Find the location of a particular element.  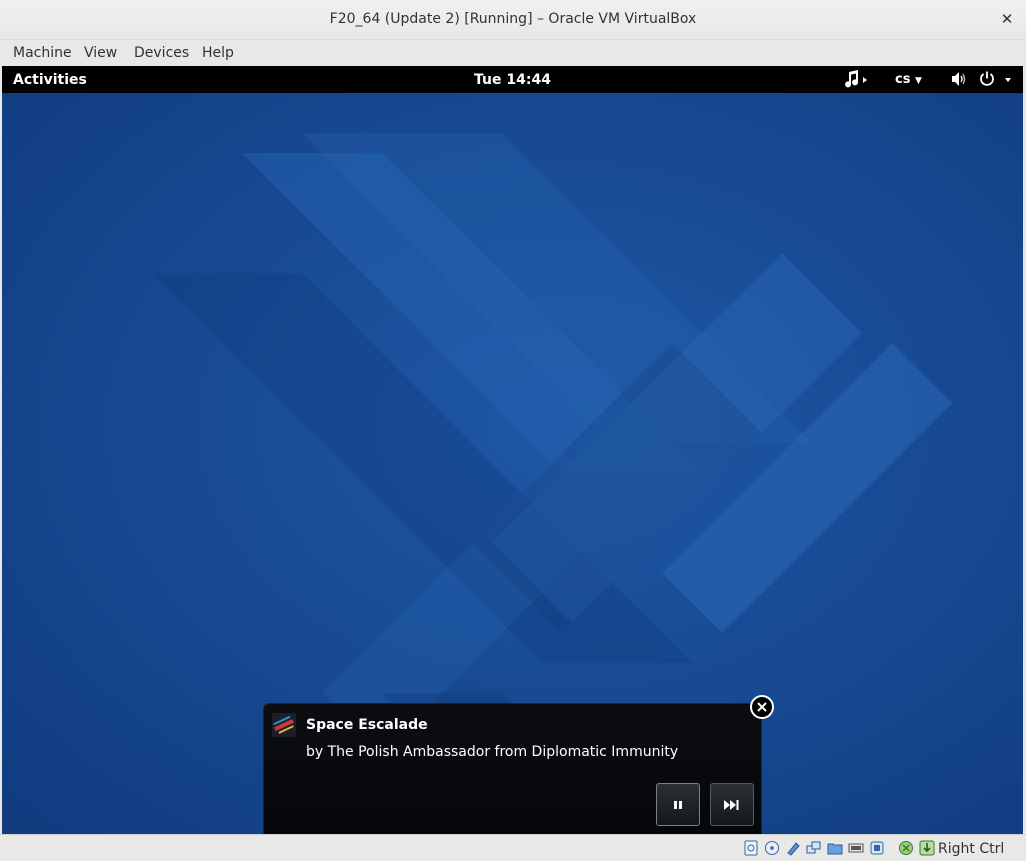

shared-folders-icon is located at coordinates (835, 848).